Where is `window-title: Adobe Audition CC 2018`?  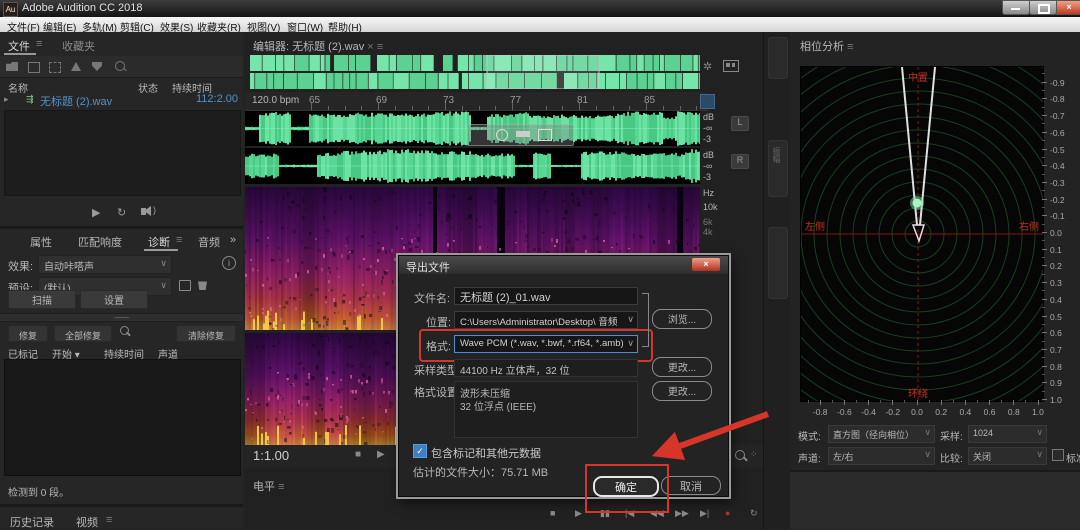
window-title: Adobe Audition CC 2018 is located at coordinates (82, 8).